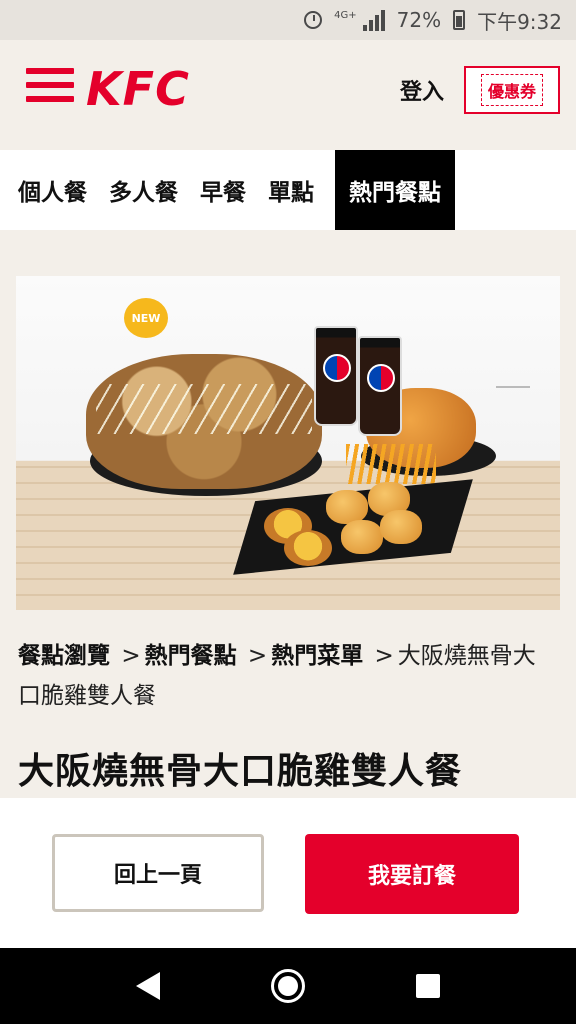 Image resolution: width=576 pixels, height=1024 pixels. Describe the element at coordinates (373, 20) in the screenshot. I see `signal-icon` at that location.